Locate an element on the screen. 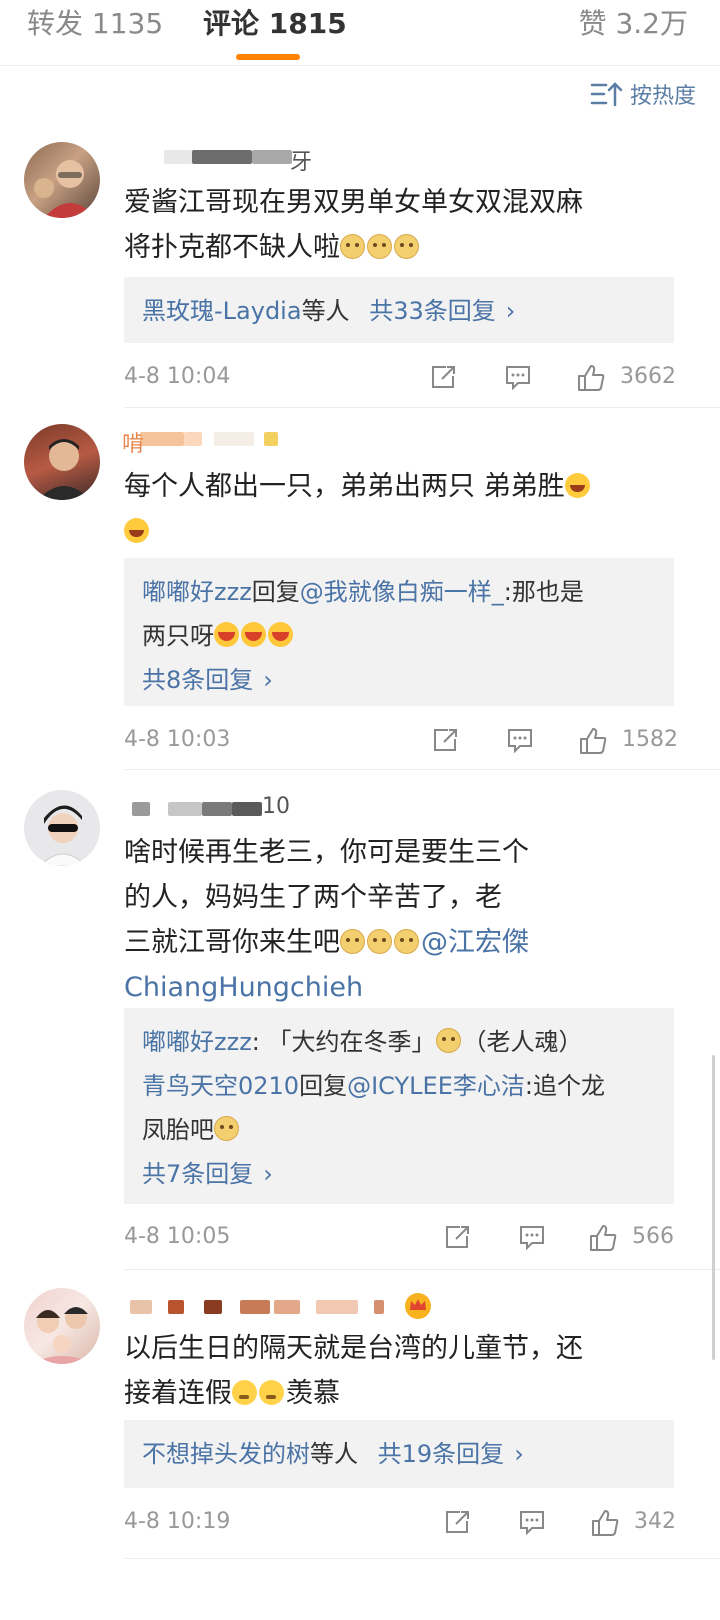 The height and width of the screenshot is (1620, 720). reply-summary: 黑玫瑰-Laydia等人 共33条回复 › is located at coordinates (399, 310).